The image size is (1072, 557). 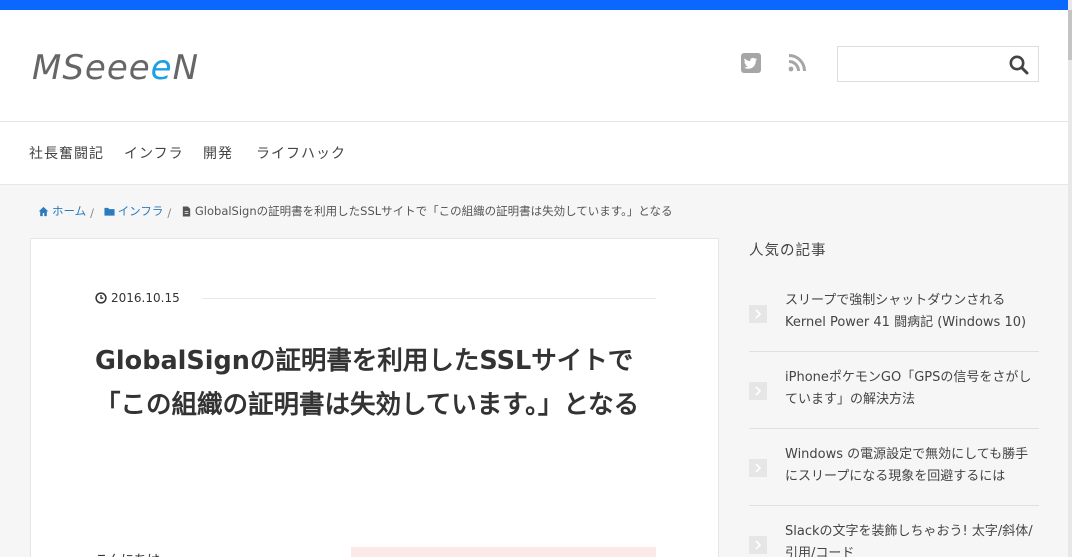 I want to click on global-nav: 社長奮闘記 インフラ 開発 ライフハック, so click(x=534, y=153).